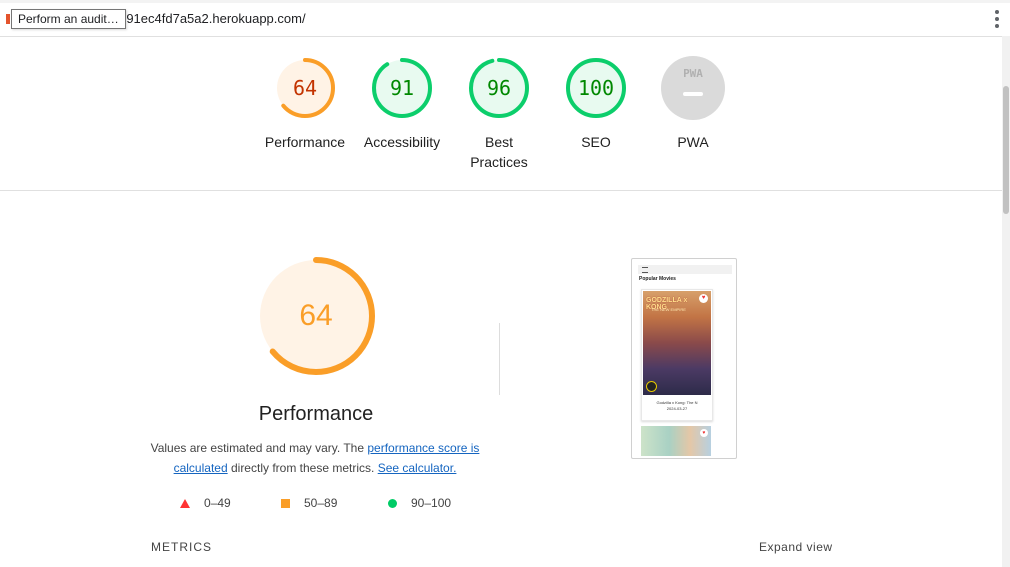 This screenshot has width=1010, height=567. What do you see at coordinates (217, 503) in the screenshot?
I see `legend-range: 0–49` at bounding box center [217, 503].